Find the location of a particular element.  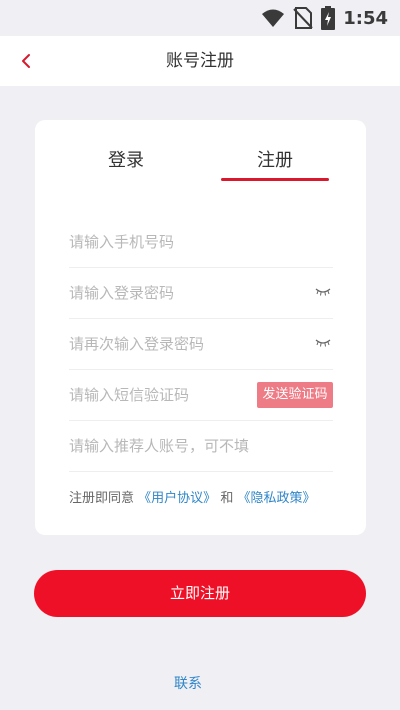

status-time: 1:54 is located at coordinates (365, 18).